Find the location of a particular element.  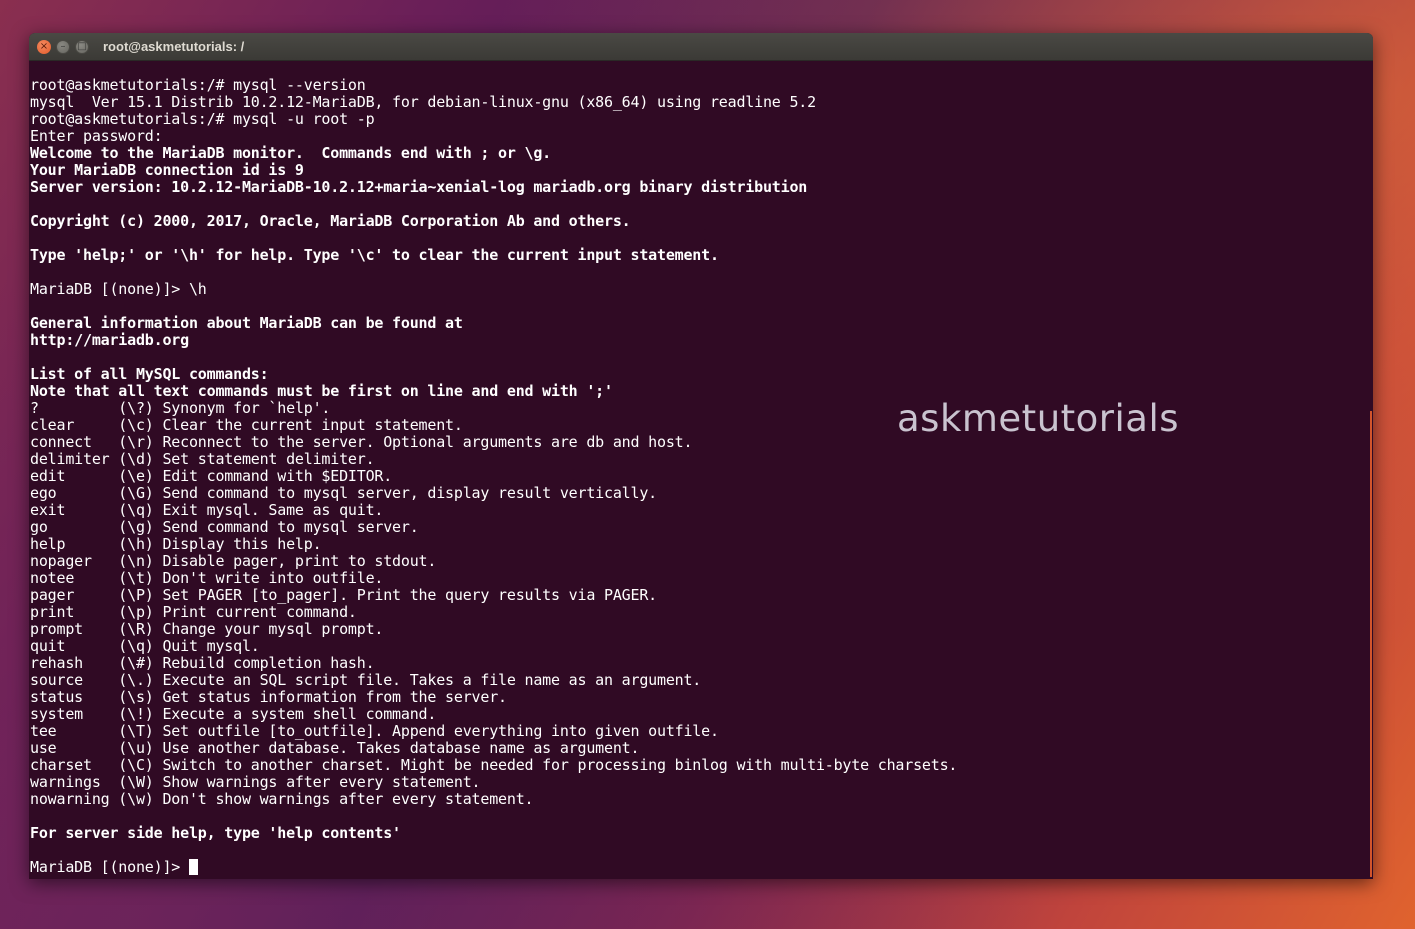

window-title: root@askmetutorials: / is located at coordinates (174, 46).